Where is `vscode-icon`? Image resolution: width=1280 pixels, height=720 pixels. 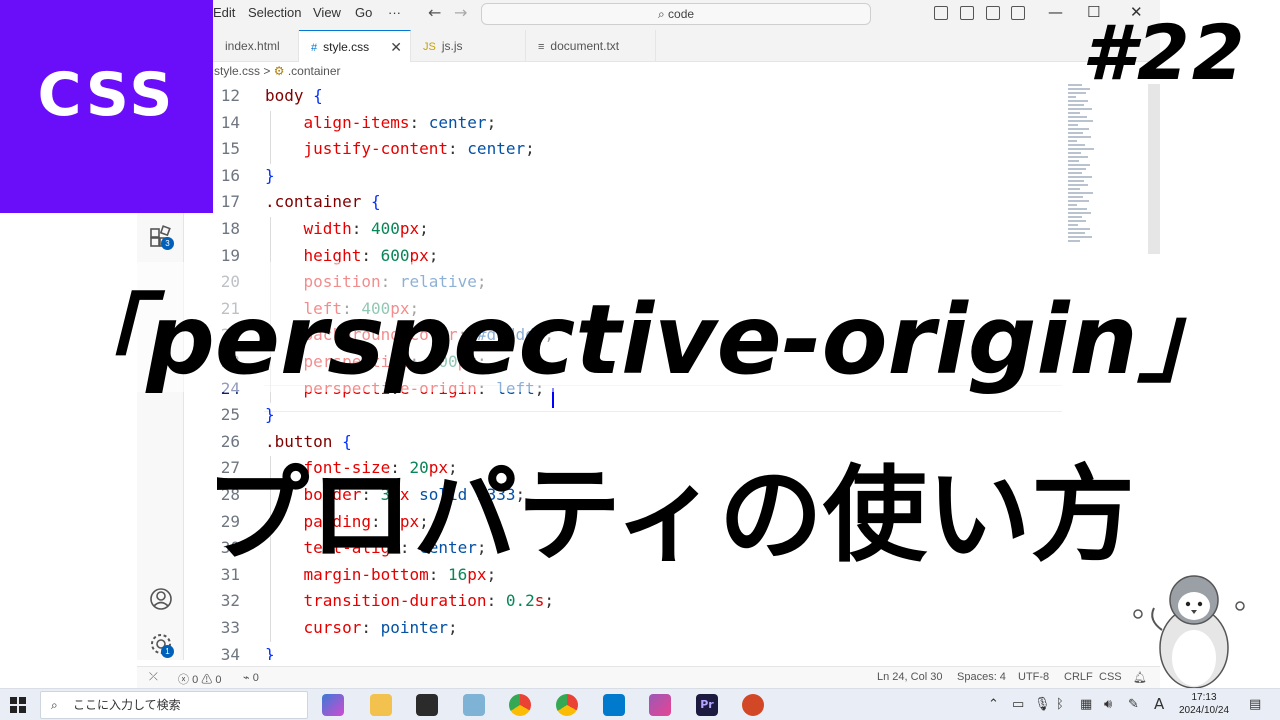
vscode-icon is located at coordinates (614, 705).